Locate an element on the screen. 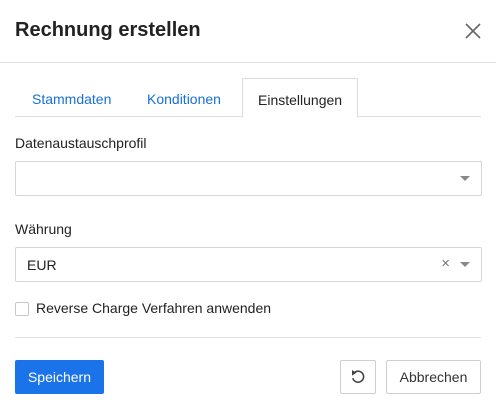 The height and width of the screenshot is (408, 496). tab-bar: Stammdaten Konditionen Einstellungen is located at coordinates (248, 98).